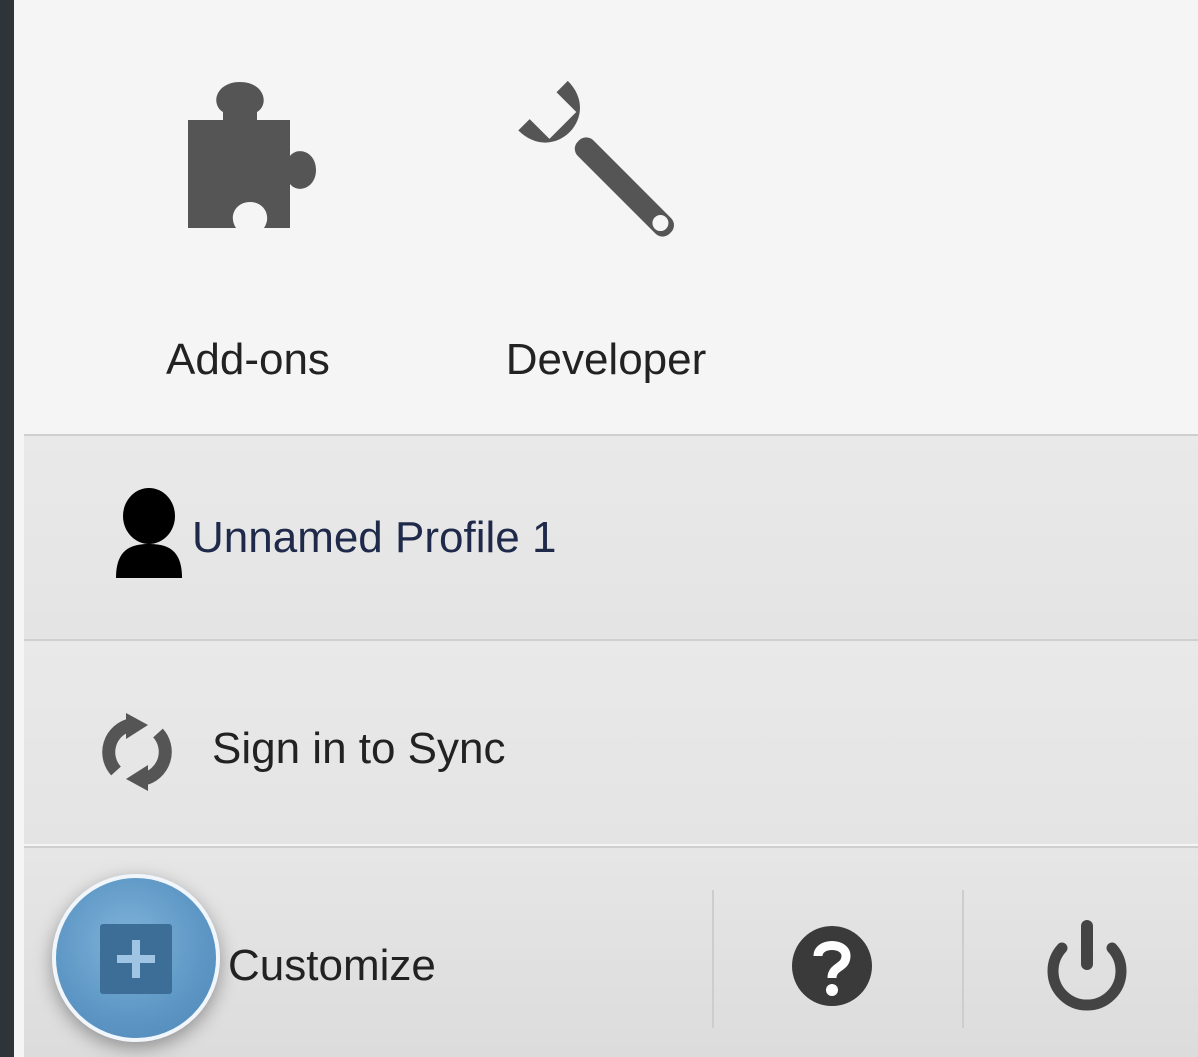  I want to click on developer-label: Developer, so click(606, 359).